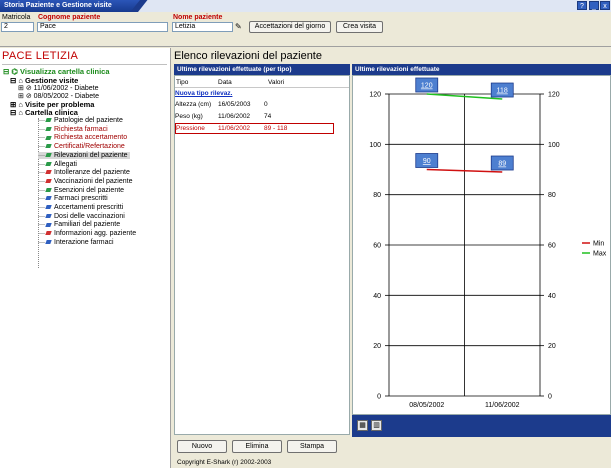 This screenshot has height=468, width=611. What do you see at coordinates (44, 112) in the screenshot?
I see `tree-cartella-clinica: ⊟ ⌂ Cartella clinica` at bounding box center [44, 112].